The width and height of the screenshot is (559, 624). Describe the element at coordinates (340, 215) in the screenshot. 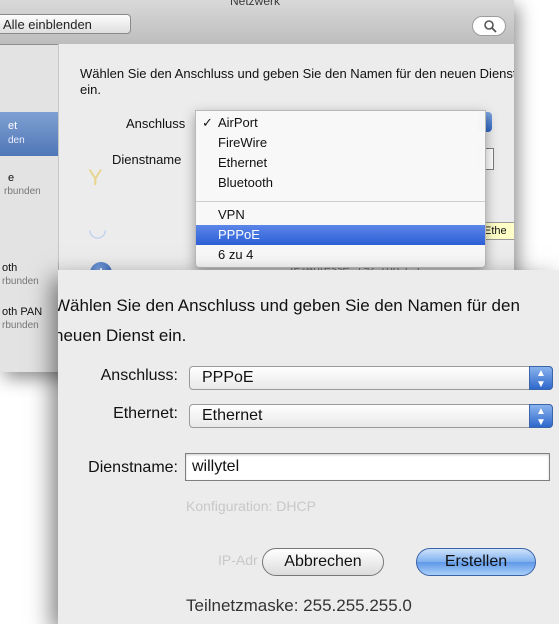

I see `menu-item-vpn: VPN` at that location.